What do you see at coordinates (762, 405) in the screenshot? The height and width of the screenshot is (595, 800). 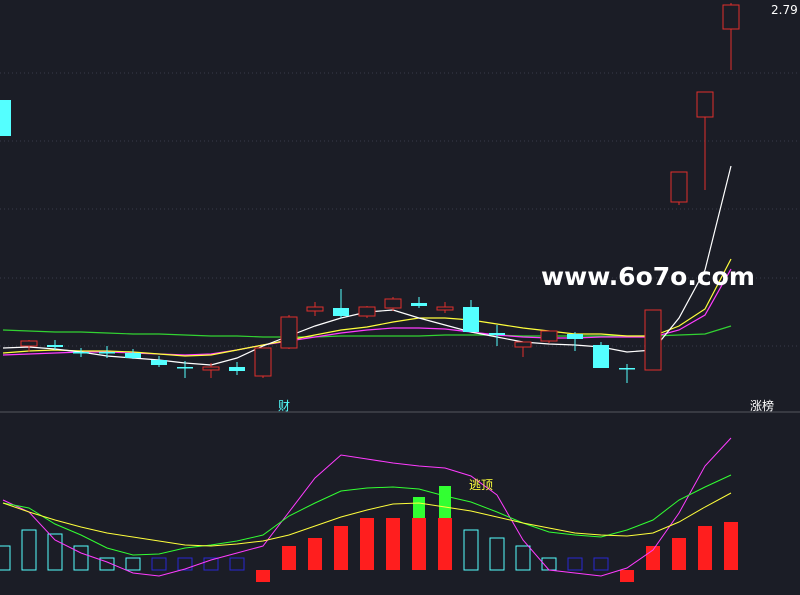 I see `zhangting-label: 涨榜` at bounding box center [762, 405].